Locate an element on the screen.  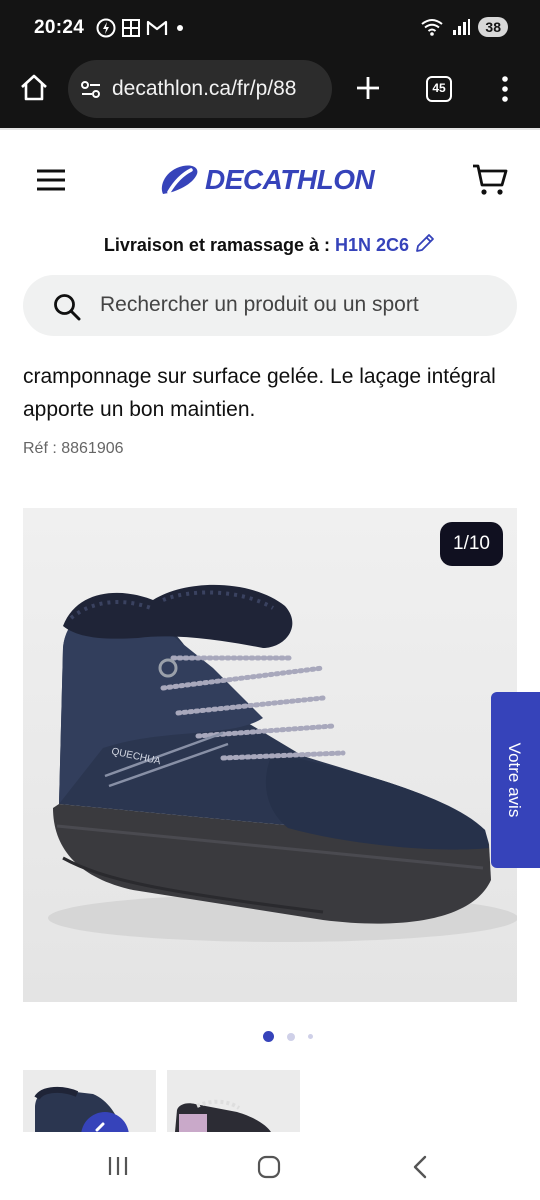
decathlon-logo: DECATHLON is located at coordinates (266, 180).